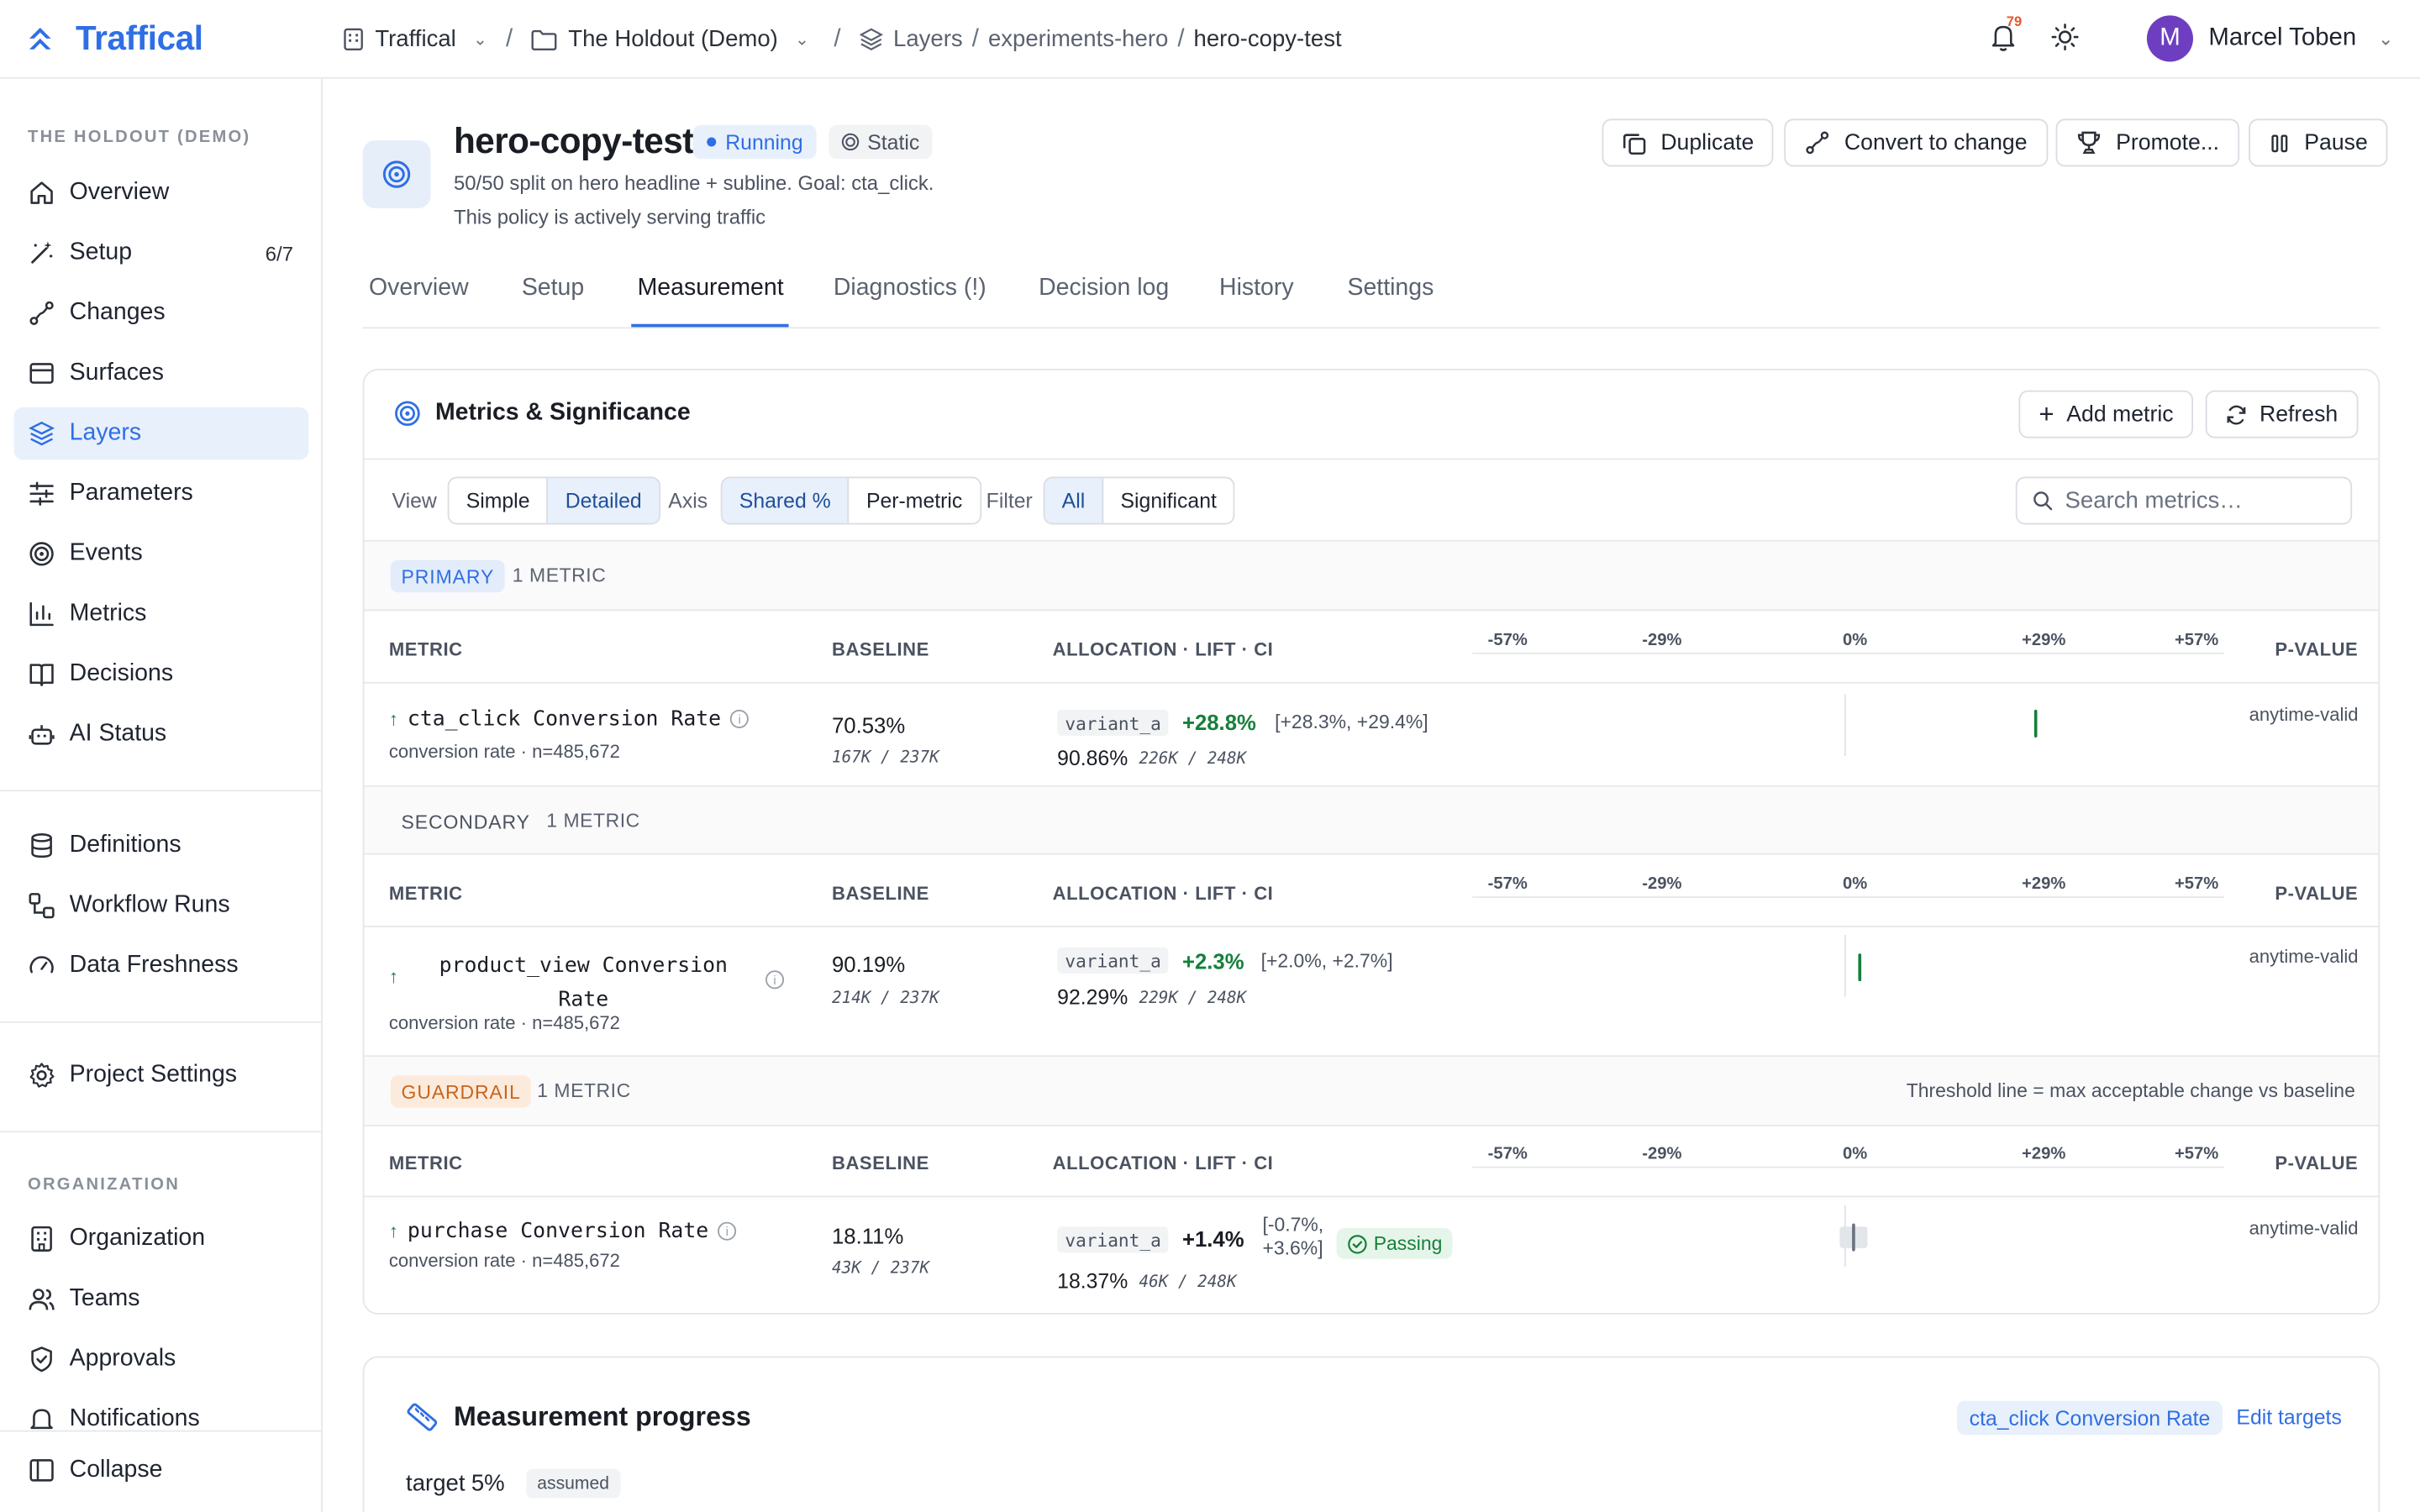 This screenshot has width=2420, height=1512. What do you see at coordinates (2318, 142) in the screenshot?
I see `pause-button: Pause` at bounding box center [2318, 142].